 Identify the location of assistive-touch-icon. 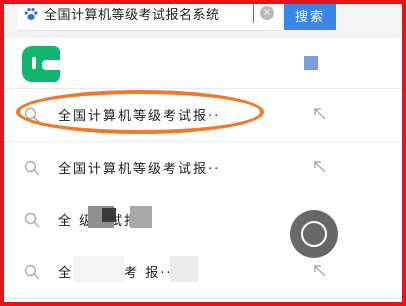
(314, 234).